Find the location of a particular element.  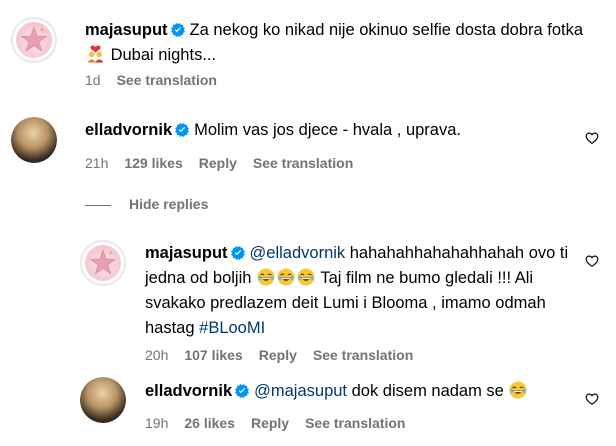

likes-count: 107 likes is located at coordinates (213, 355).